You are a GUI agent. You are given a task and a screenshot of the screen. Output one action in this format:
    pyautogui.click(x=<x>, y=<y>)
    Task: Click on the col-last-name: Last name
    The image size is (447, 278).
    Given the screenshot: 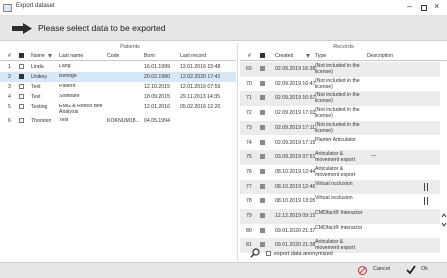 What is the action you would take?
    pyautogui.click(x=71, y=56)
    